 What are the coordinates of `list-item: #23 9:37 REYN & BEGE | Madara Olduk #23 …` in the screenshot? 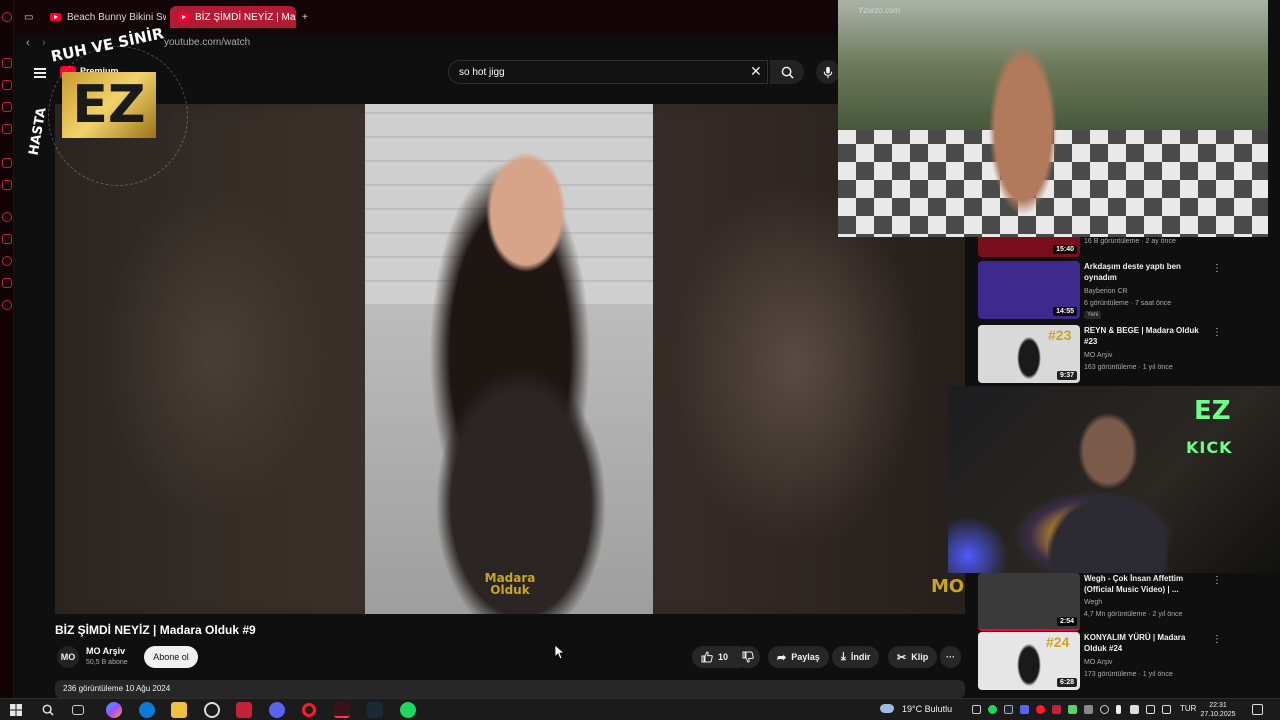 It's located at (1123, 356).